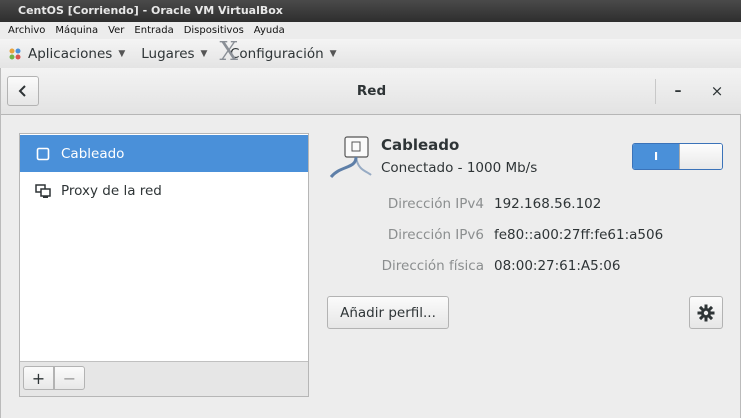 The width and height of the screenshot is (741, 418). What do you see at coordinates (164, 153) in the screenshot?
I see `sidebar-item-wired: Cableado` at bounding box center [164, 153].